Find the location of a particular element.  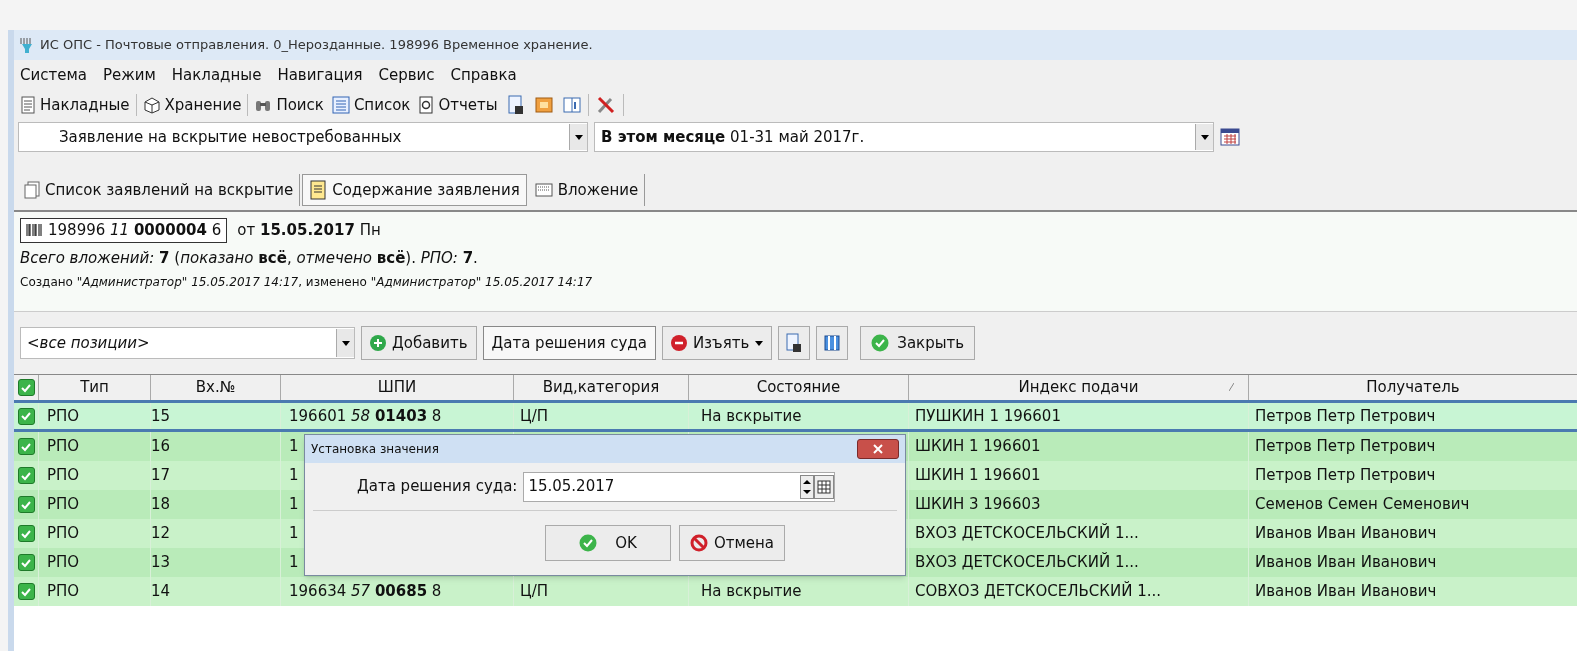

table-cell-text: 17 is located at coordinates (161, 476).